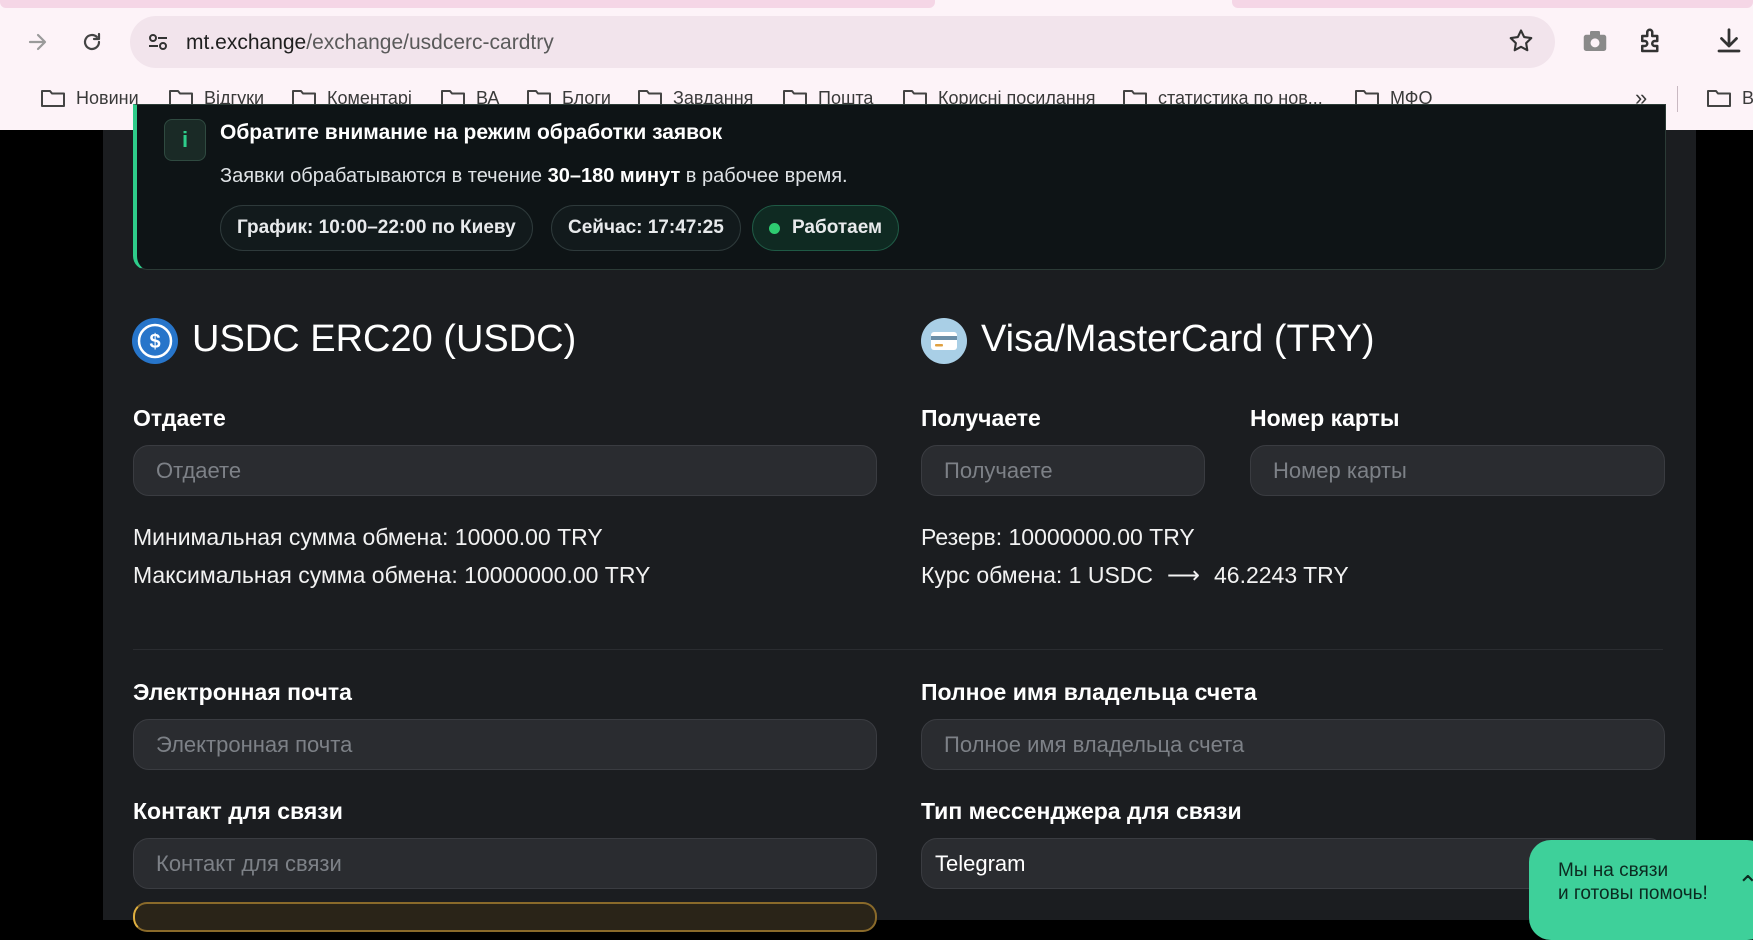 This screenshot has height=940, width=1753. What do you see at coordinates (1063, 470) in the screenshot?
I see `receive-amount-input: Получаете` at bounding box center [1063, 470].